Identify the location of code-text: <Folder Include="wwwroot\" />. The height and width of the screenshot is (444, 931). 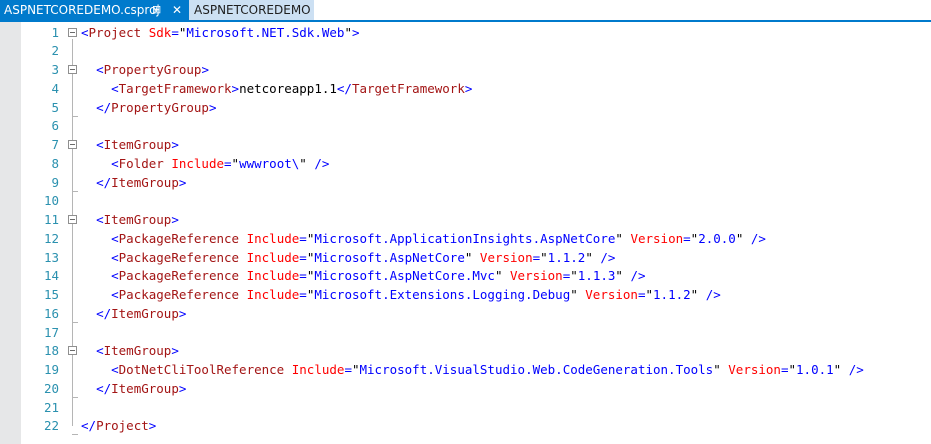
(220, 163).